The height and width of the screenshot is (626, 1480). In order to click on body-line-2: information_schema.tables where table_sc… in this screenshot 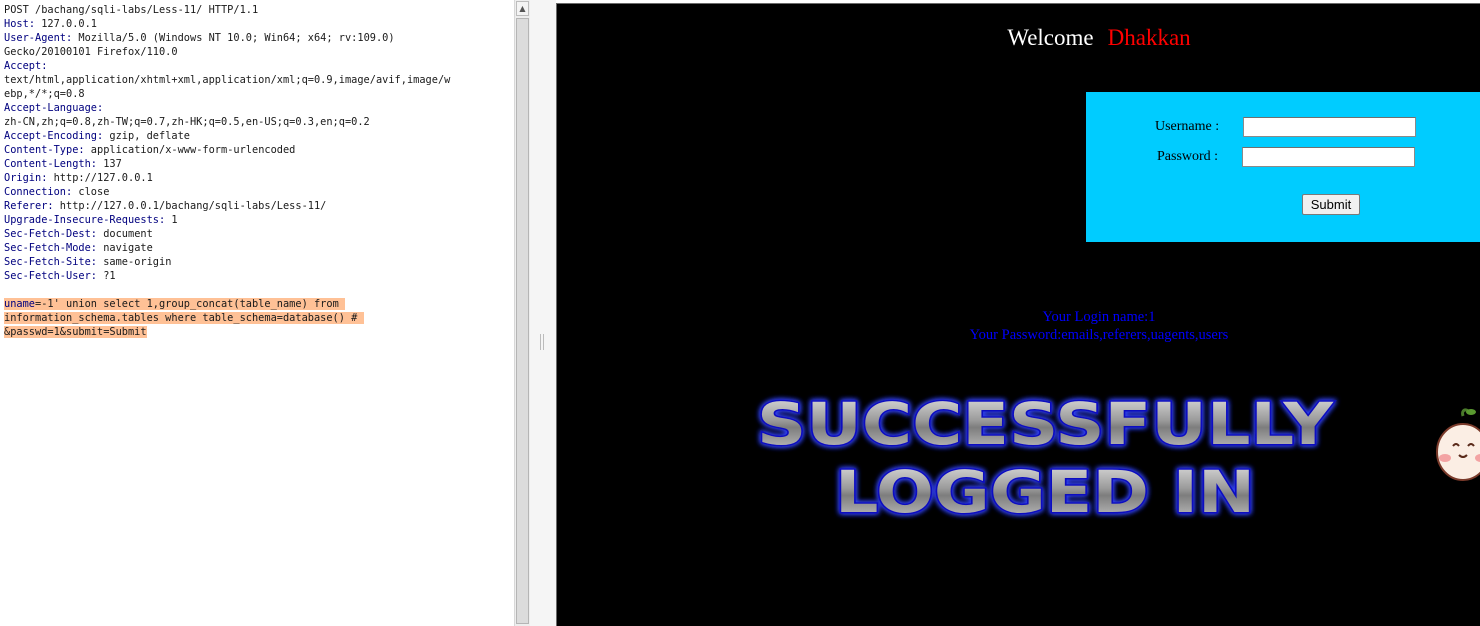, I will do `click(184, 318)`.